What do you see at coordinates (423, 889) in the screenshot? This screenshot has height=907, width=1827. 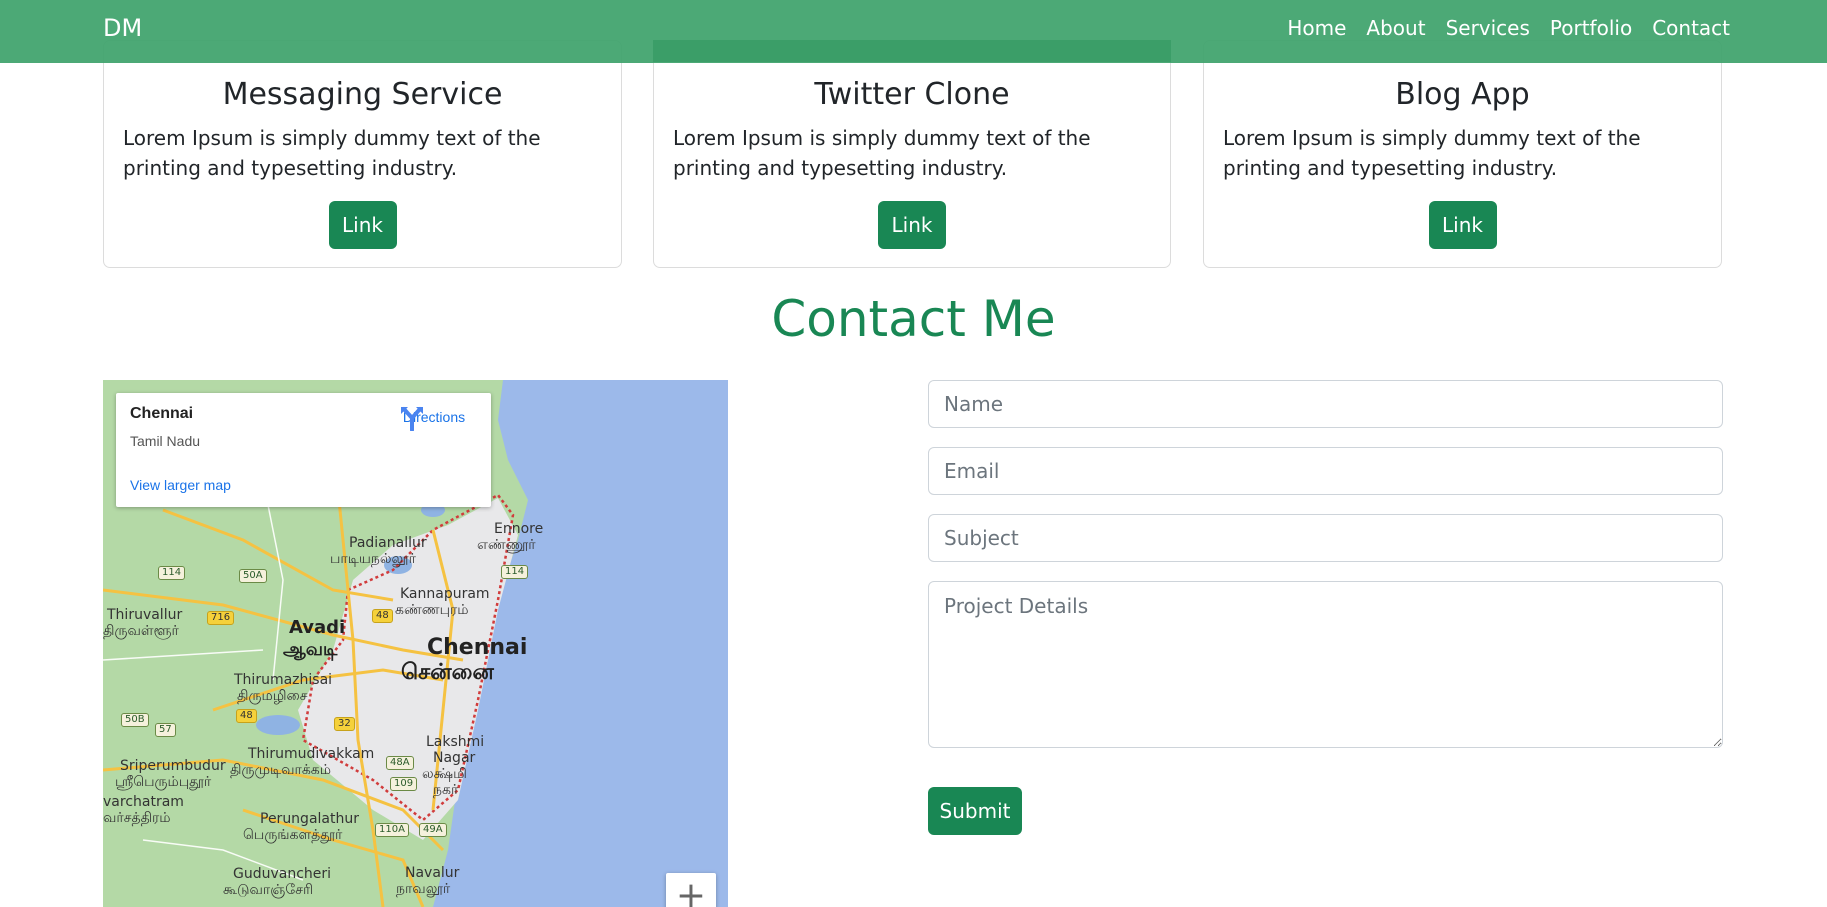 I see `map-label: நாவலூர்` at bounding box center [423, 889].